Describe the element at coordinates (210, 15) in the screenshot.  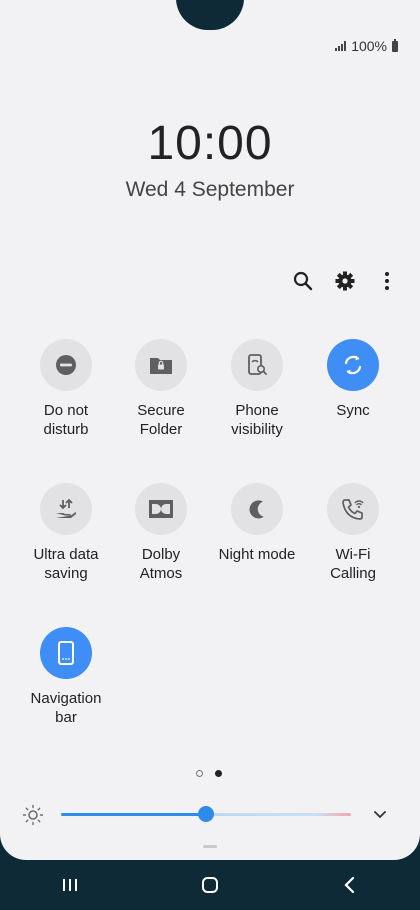
I see `camera-notch` at that location.